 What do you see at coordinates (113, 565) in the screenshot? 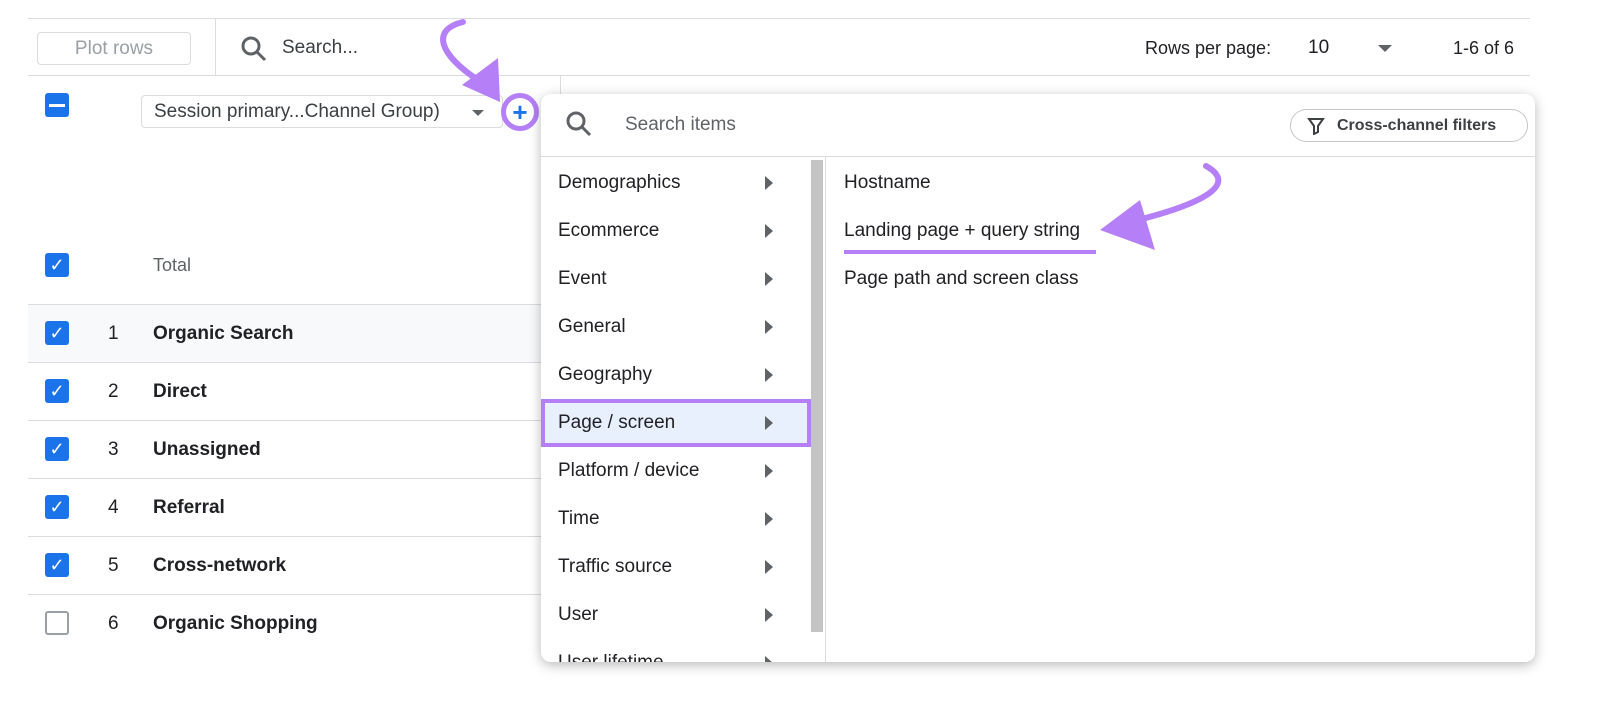
I see `row-number: 5` at bounding box center [113, 565].